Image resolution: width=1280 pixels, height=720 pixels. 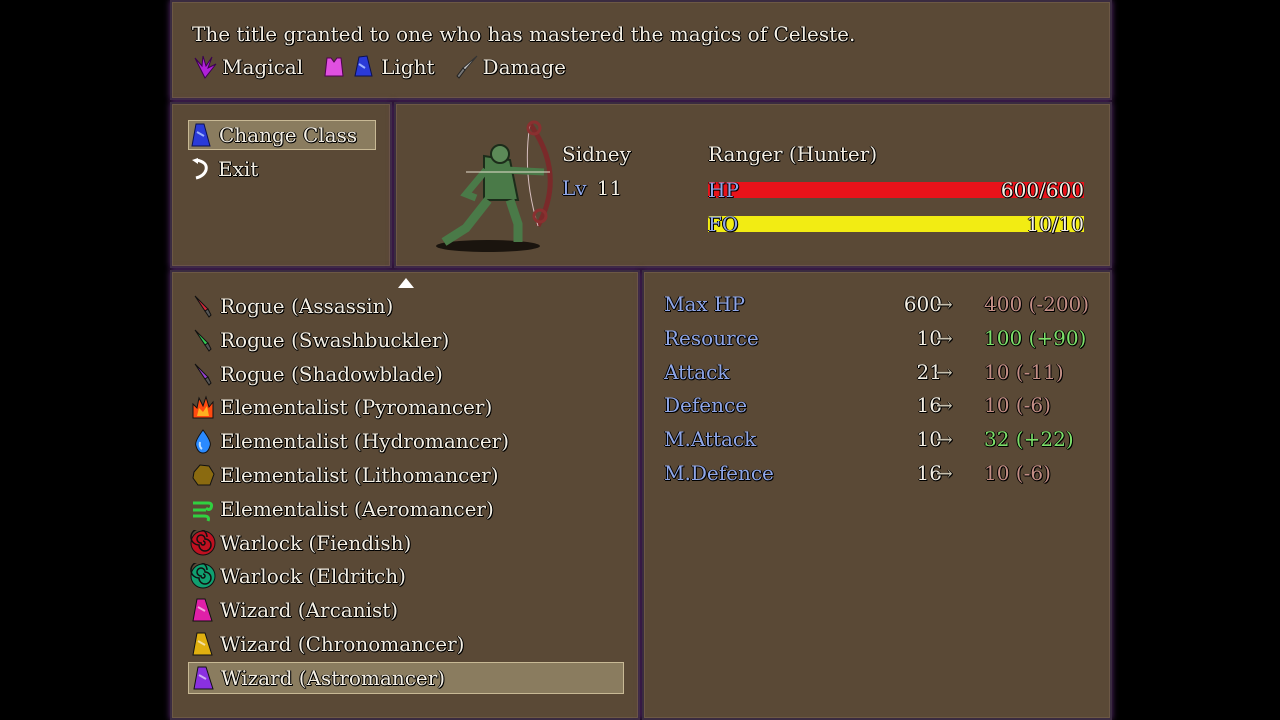 I want to click on stat-row: M.Defence 16 → 10 (-6), so click(x=879, y=477).